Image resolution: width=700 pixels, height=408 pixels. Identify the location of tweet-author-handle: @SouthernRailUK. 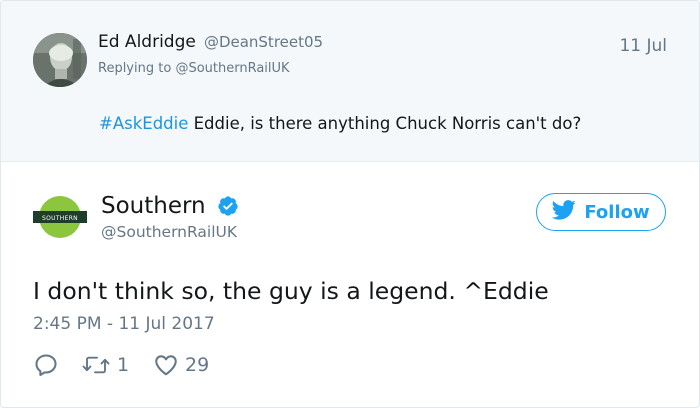
(169, 232).